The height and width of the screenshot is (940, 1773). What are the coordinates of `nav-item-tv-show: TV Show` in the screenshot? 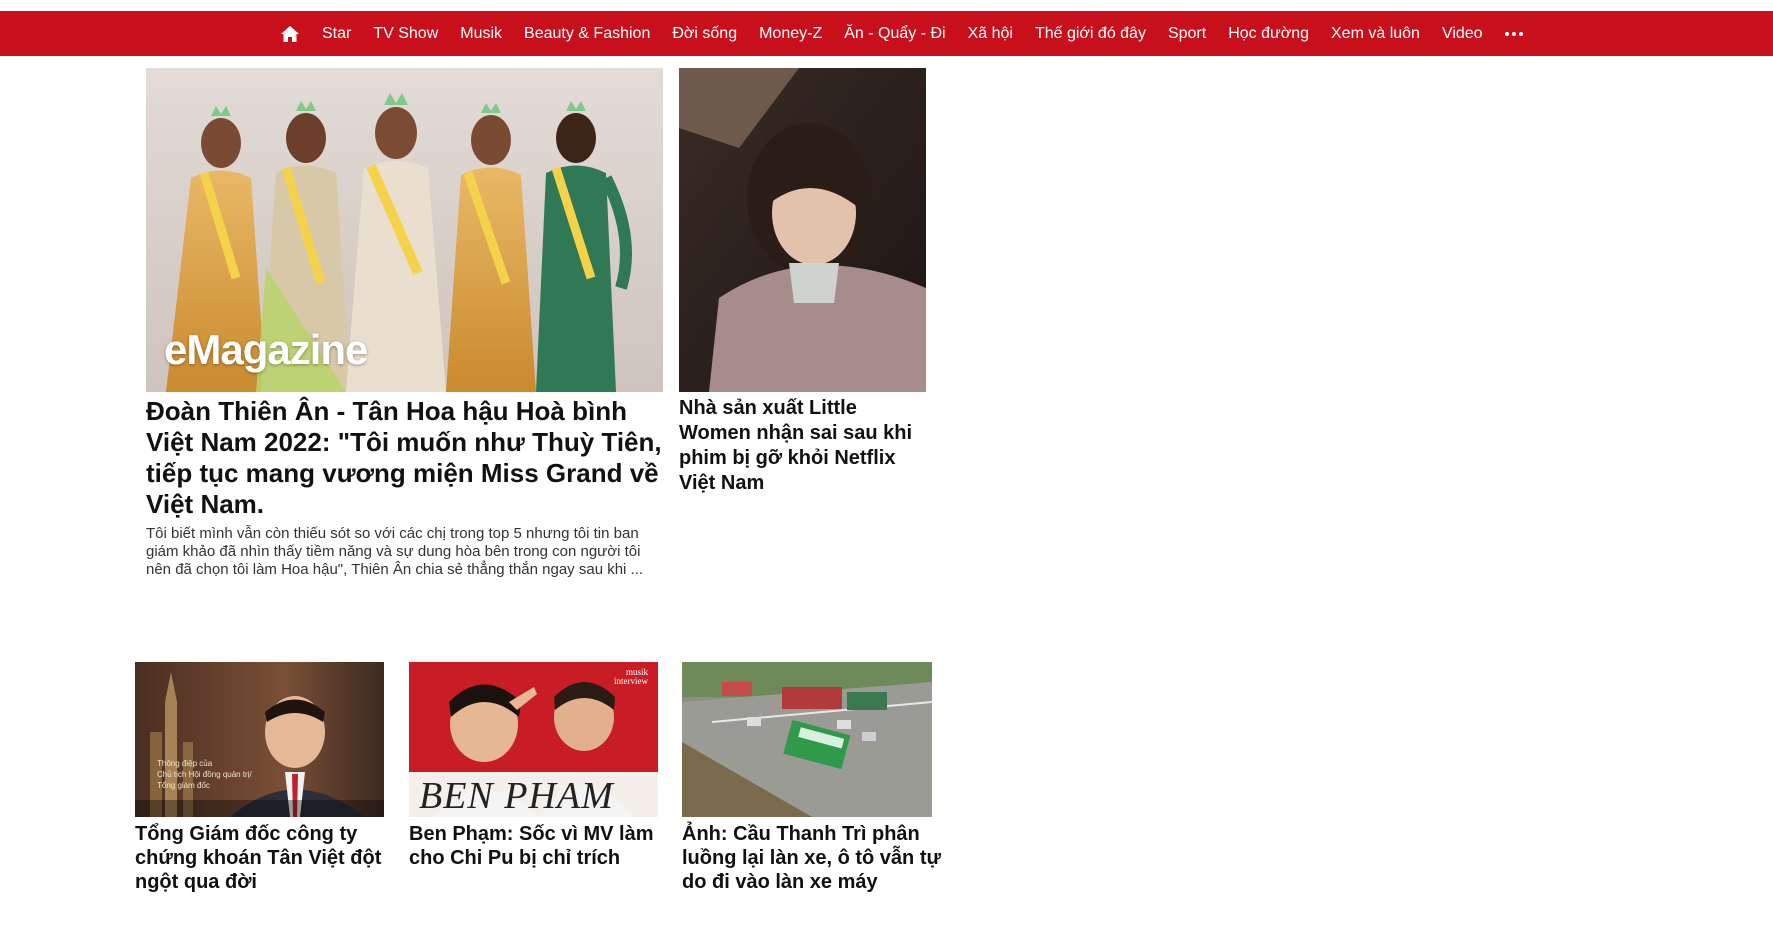 It's located at (405, 34).